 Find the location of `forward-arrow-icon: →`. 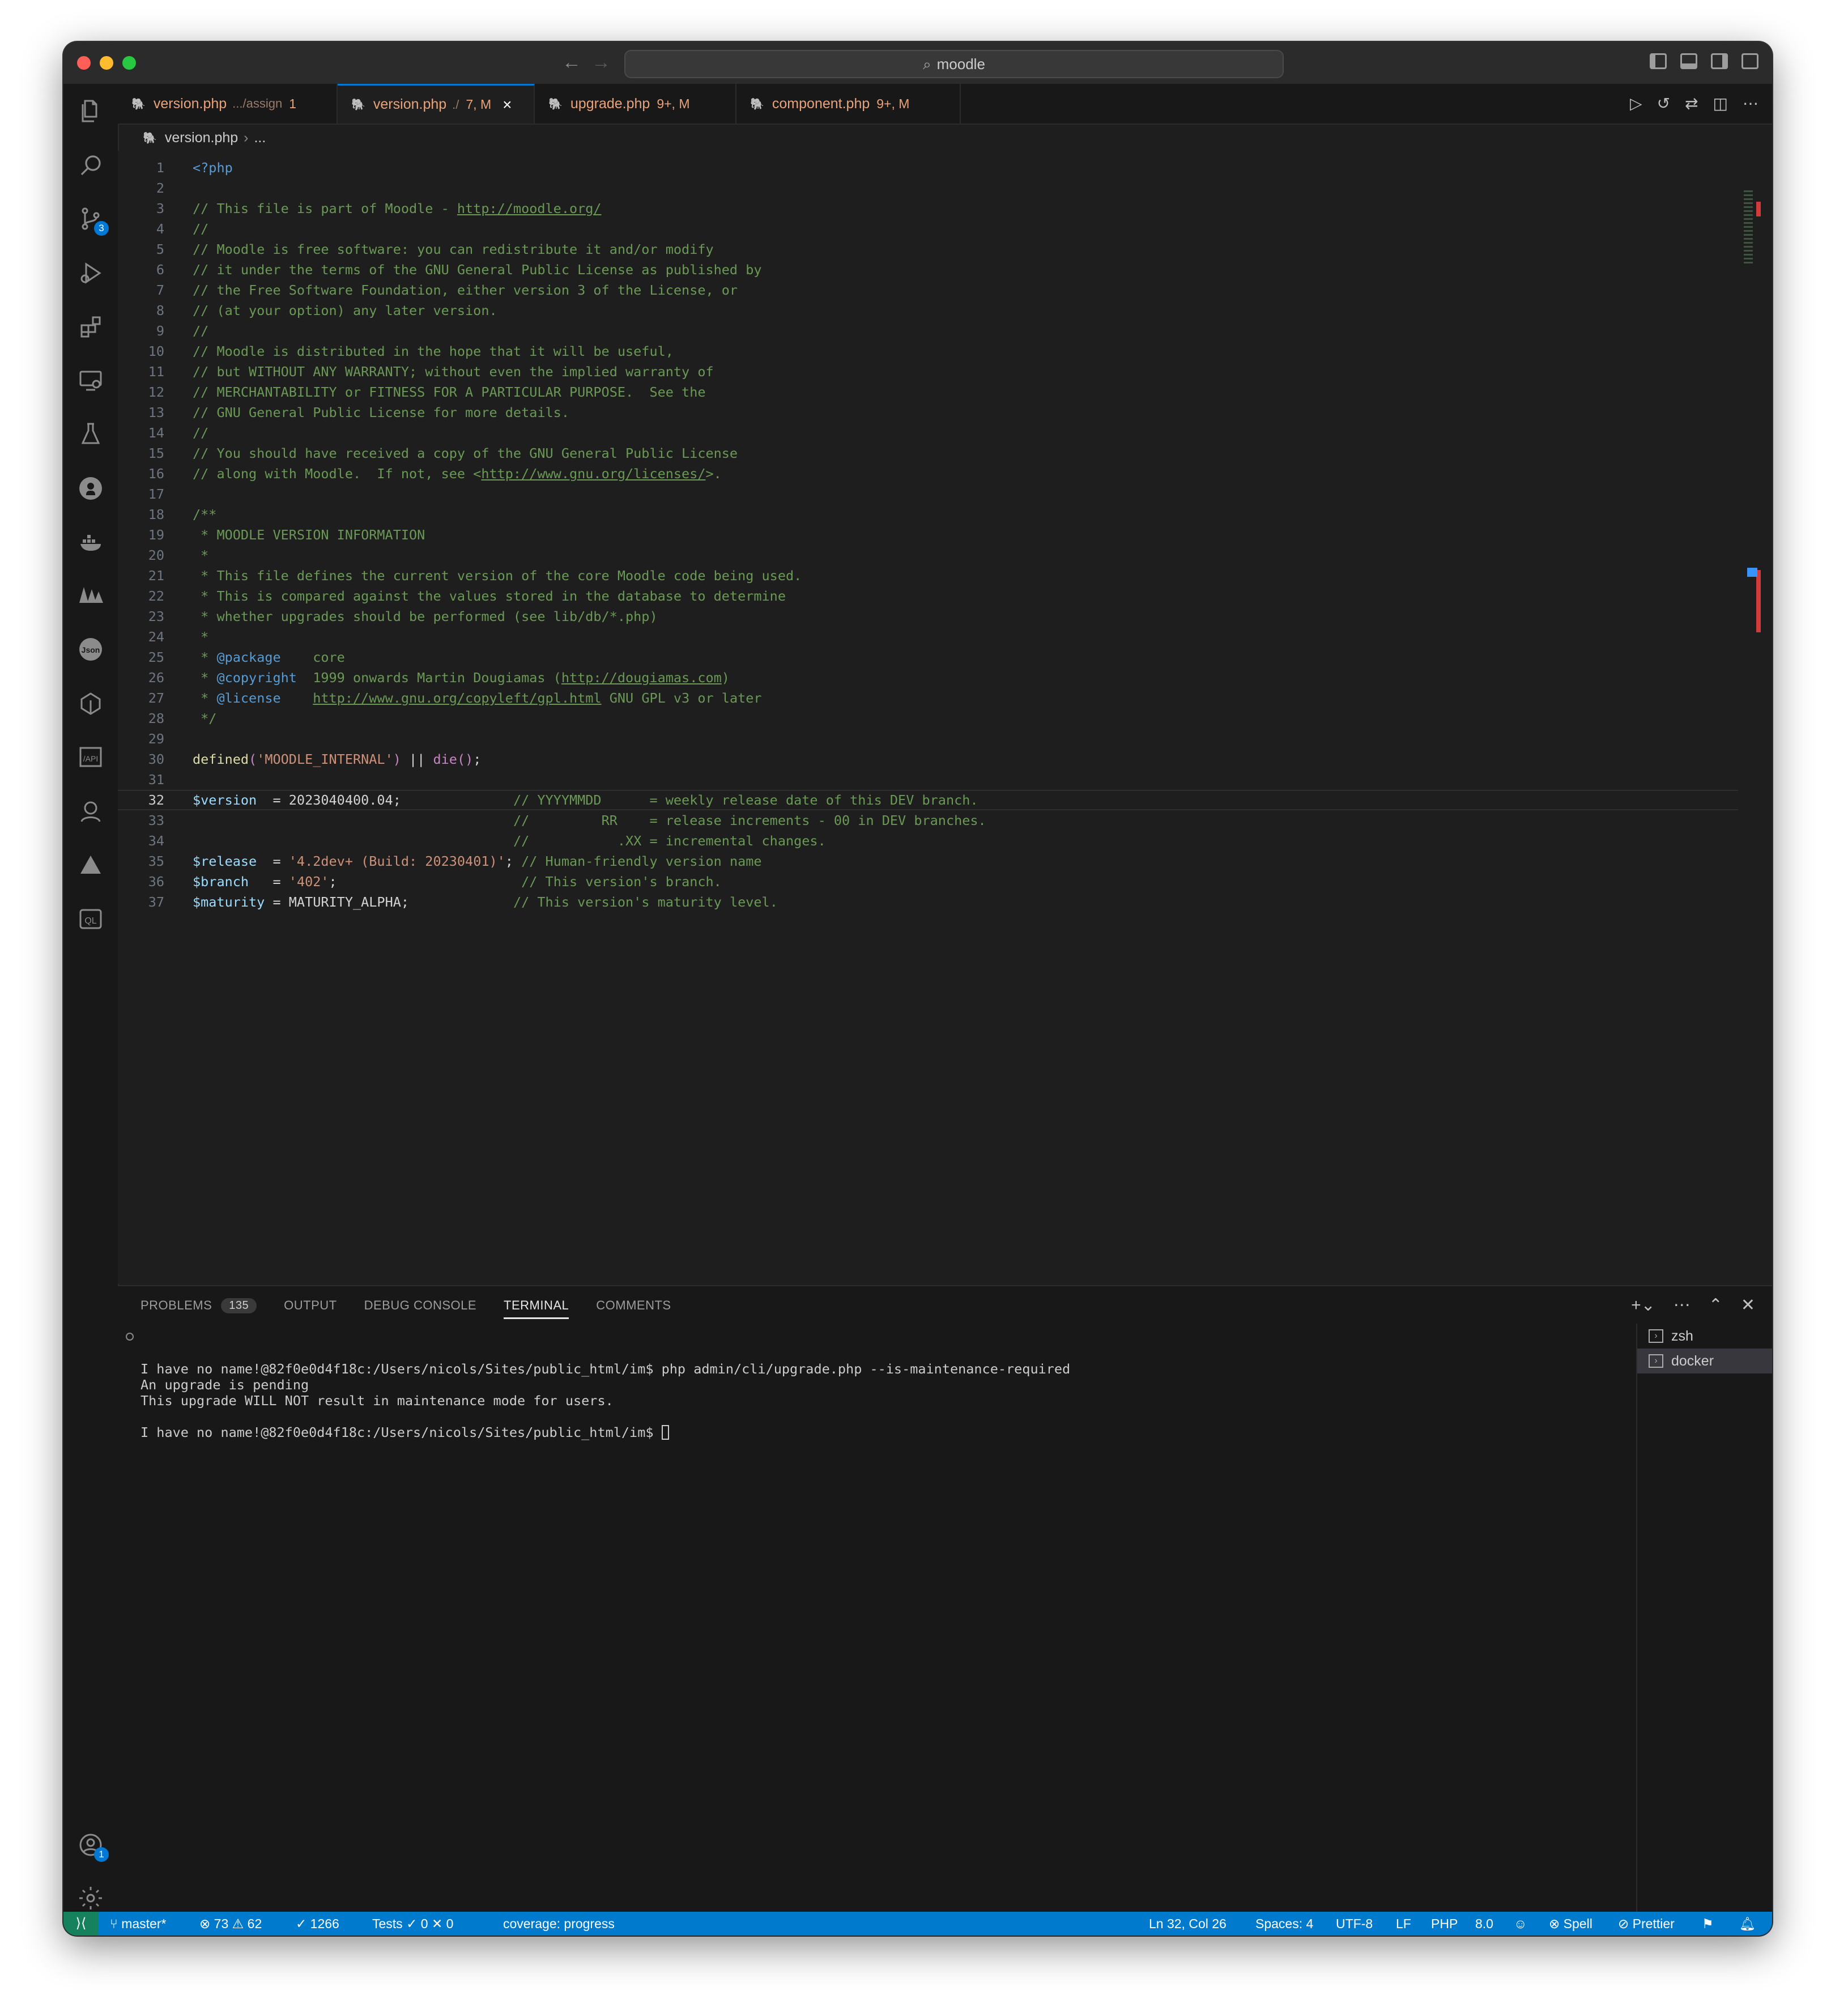

forward-arrow-icon: → is located at coordinates (601, 62).